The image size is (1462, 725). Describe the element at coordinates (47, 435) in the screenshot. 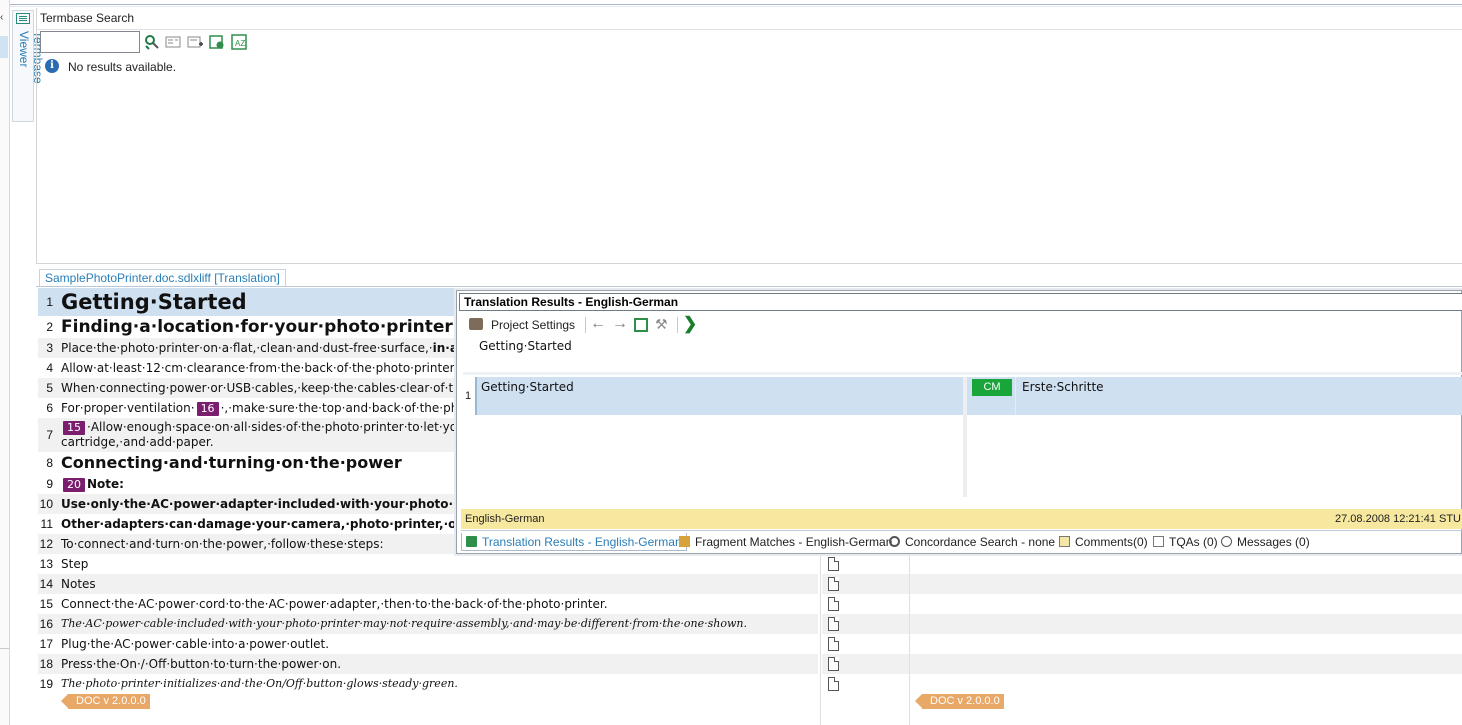

I see `segment-number: 7` at that location.